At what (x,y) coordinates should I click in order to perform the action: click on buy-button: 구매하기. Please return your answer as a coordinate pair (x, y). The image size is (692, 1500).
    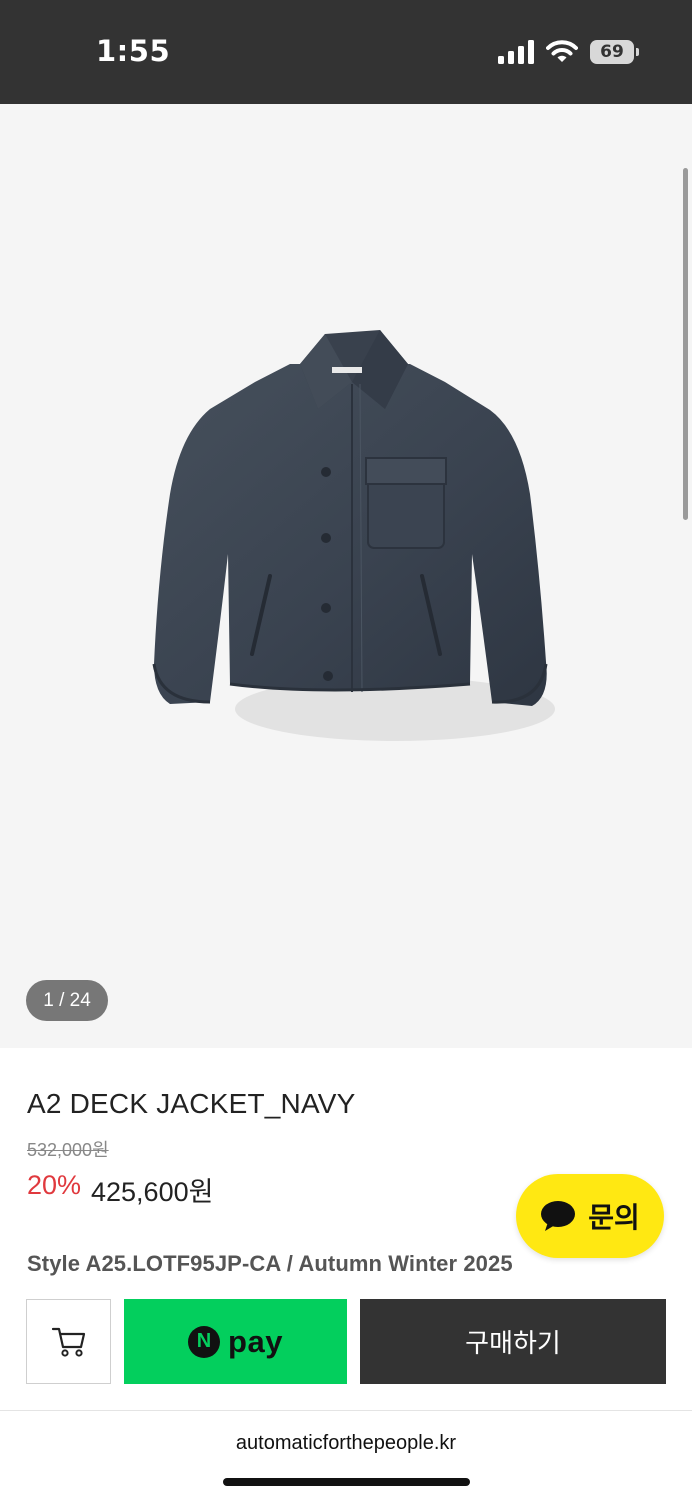
    Looking at the image, I should click on (513, 1341).